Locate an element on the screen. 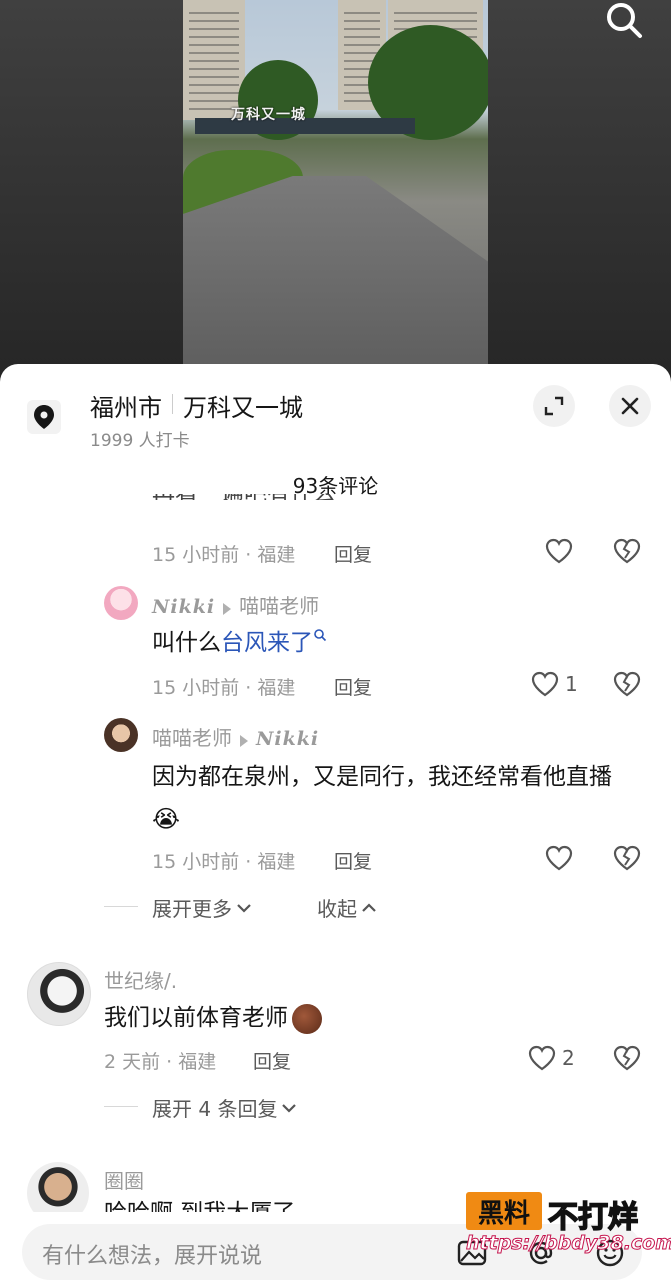  like-count: 1 is located at coordinates (571, 684).